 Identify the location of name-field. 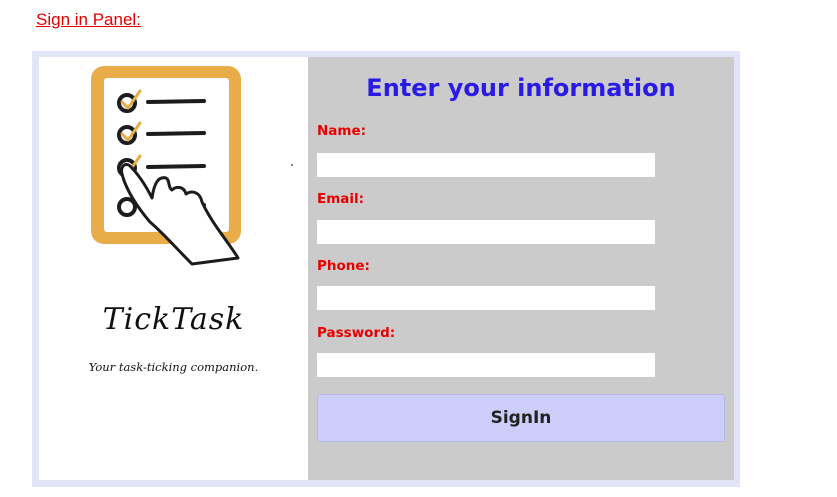
(486, 165).